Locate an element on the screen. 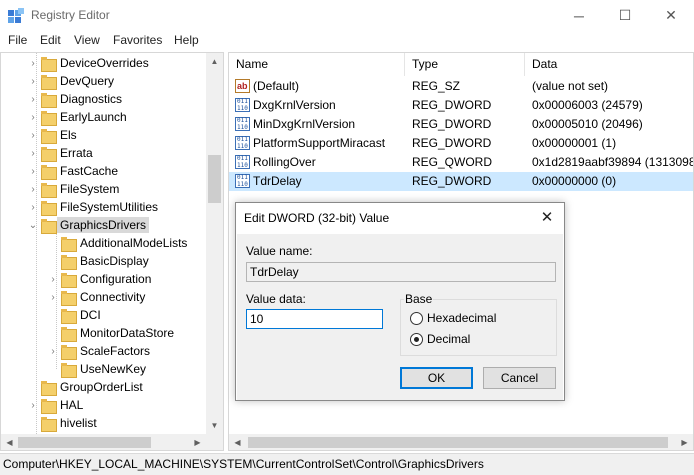 Image resolution: width=694 pixels, height=475 pixels. tree-item-label: FastCache is located at coordinates (89, 171).